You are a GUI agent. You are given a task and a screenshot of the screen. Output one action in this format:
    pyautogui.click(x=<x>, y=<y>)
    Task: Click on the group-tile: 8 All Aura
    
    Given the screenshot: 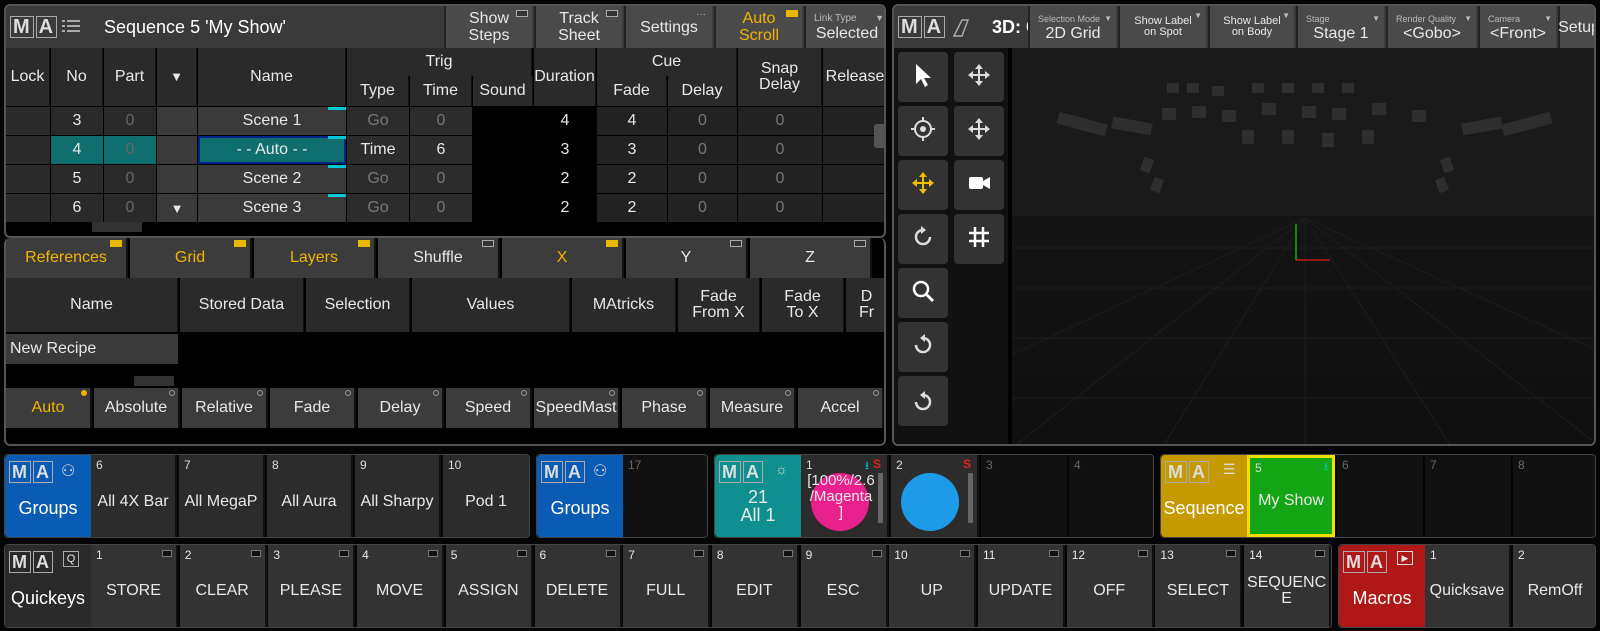 What is the action you would take?
    pyautogui.click(x=310, y=496)
    